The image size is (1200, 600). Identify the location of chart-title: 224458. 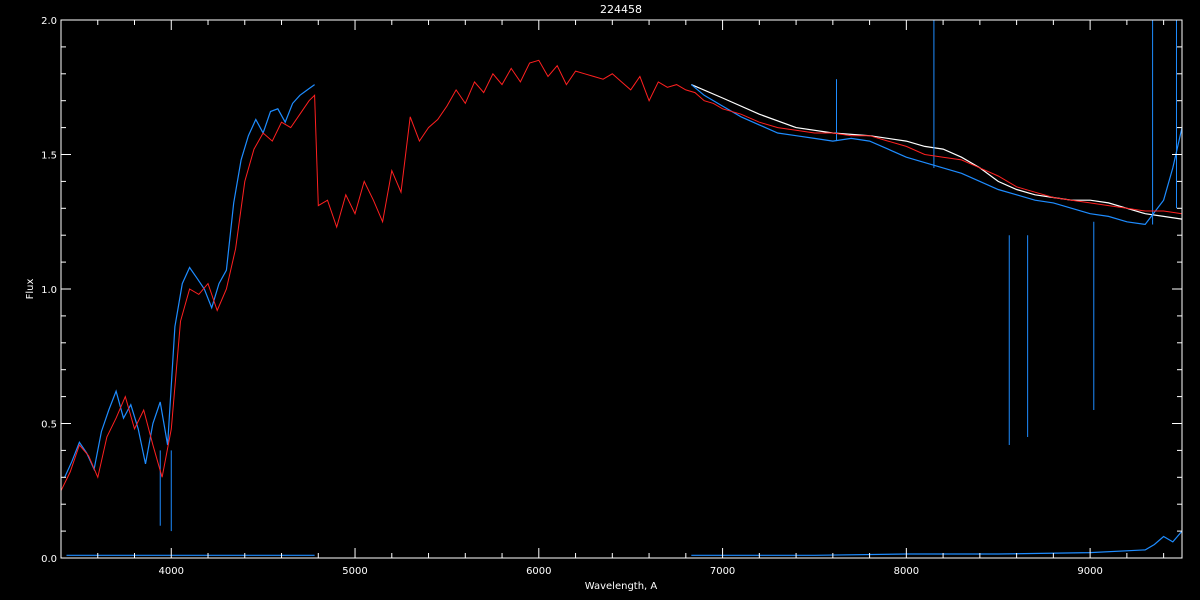
(621, 9).